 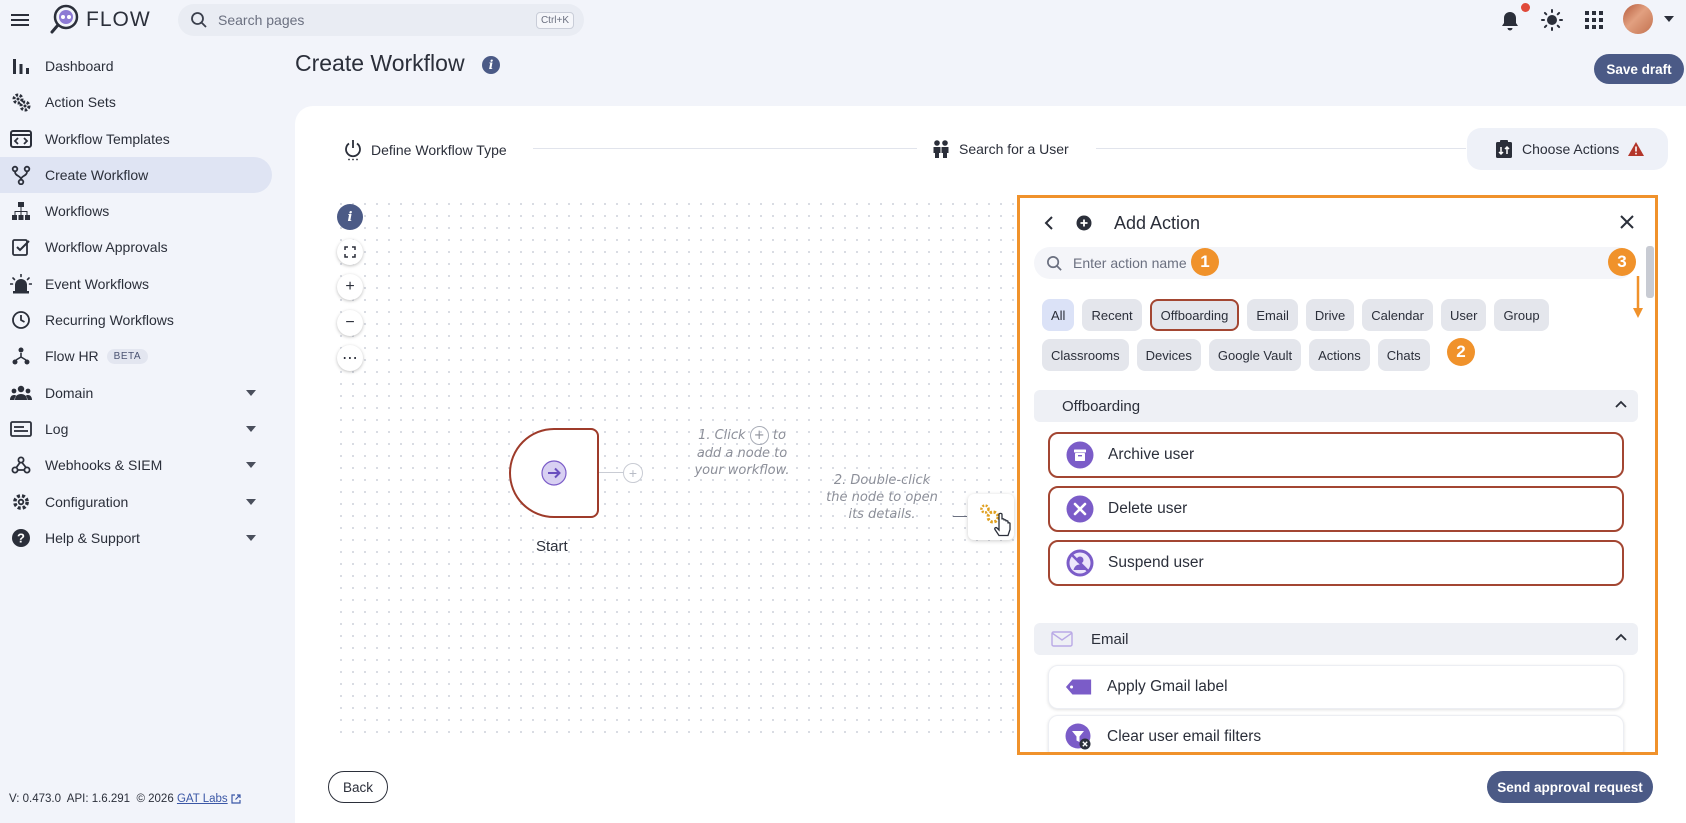 I want to click on scrollbar-thumb, so click(x=1650, y=272).